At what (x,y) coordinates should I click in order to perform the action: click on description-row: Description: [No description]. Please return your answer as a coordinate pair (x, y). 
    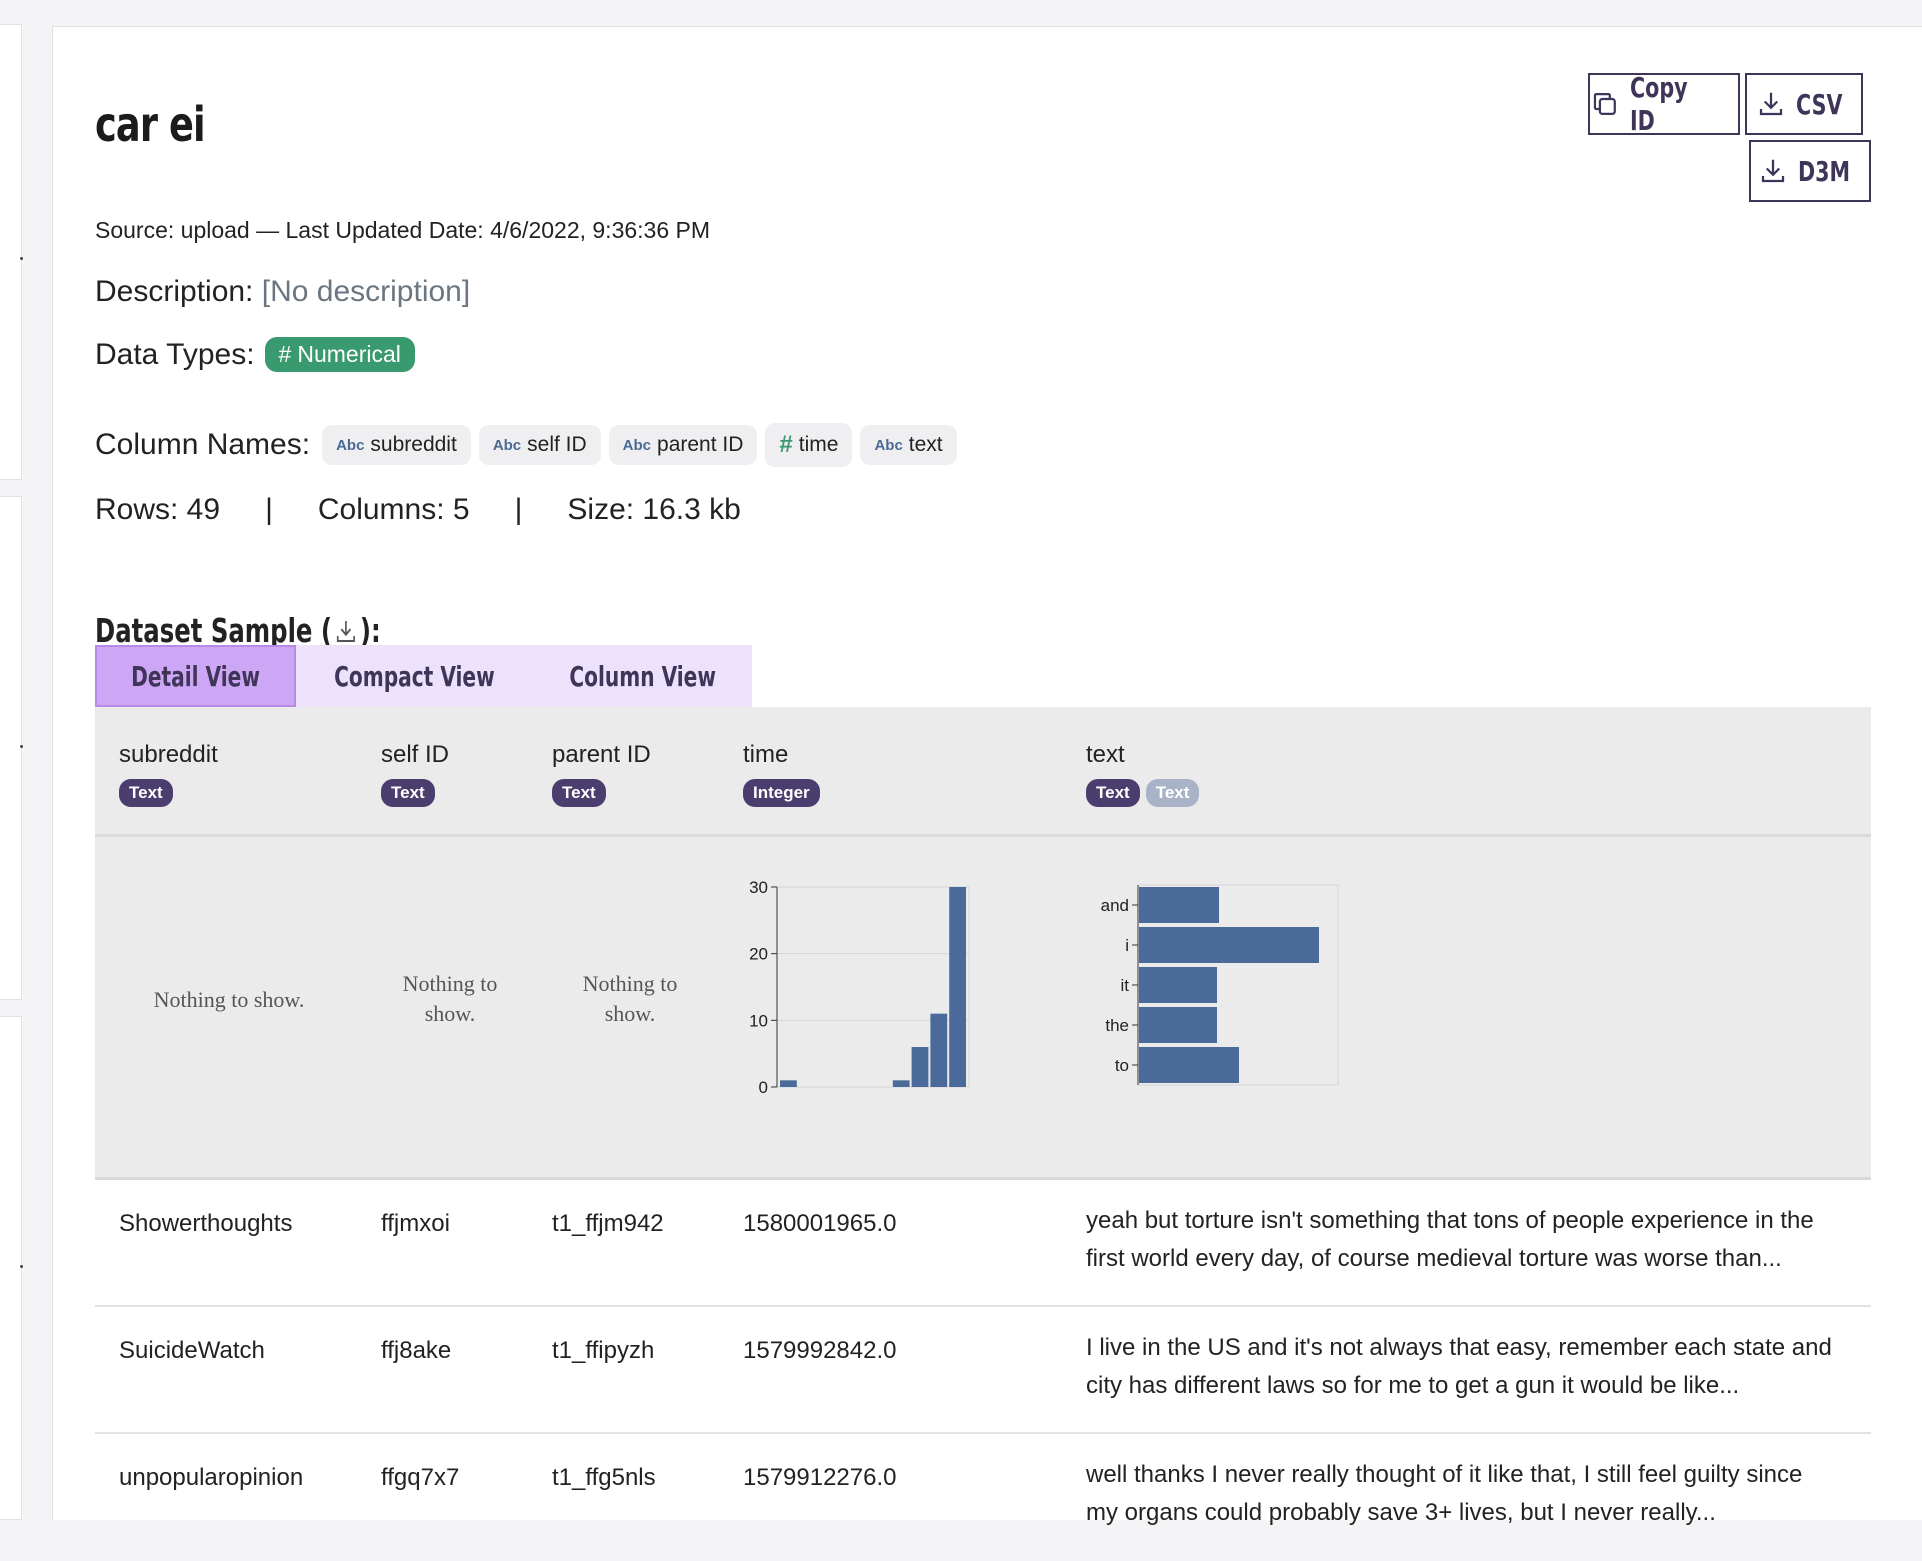
    Looking at the image, I should click on (282, 292).